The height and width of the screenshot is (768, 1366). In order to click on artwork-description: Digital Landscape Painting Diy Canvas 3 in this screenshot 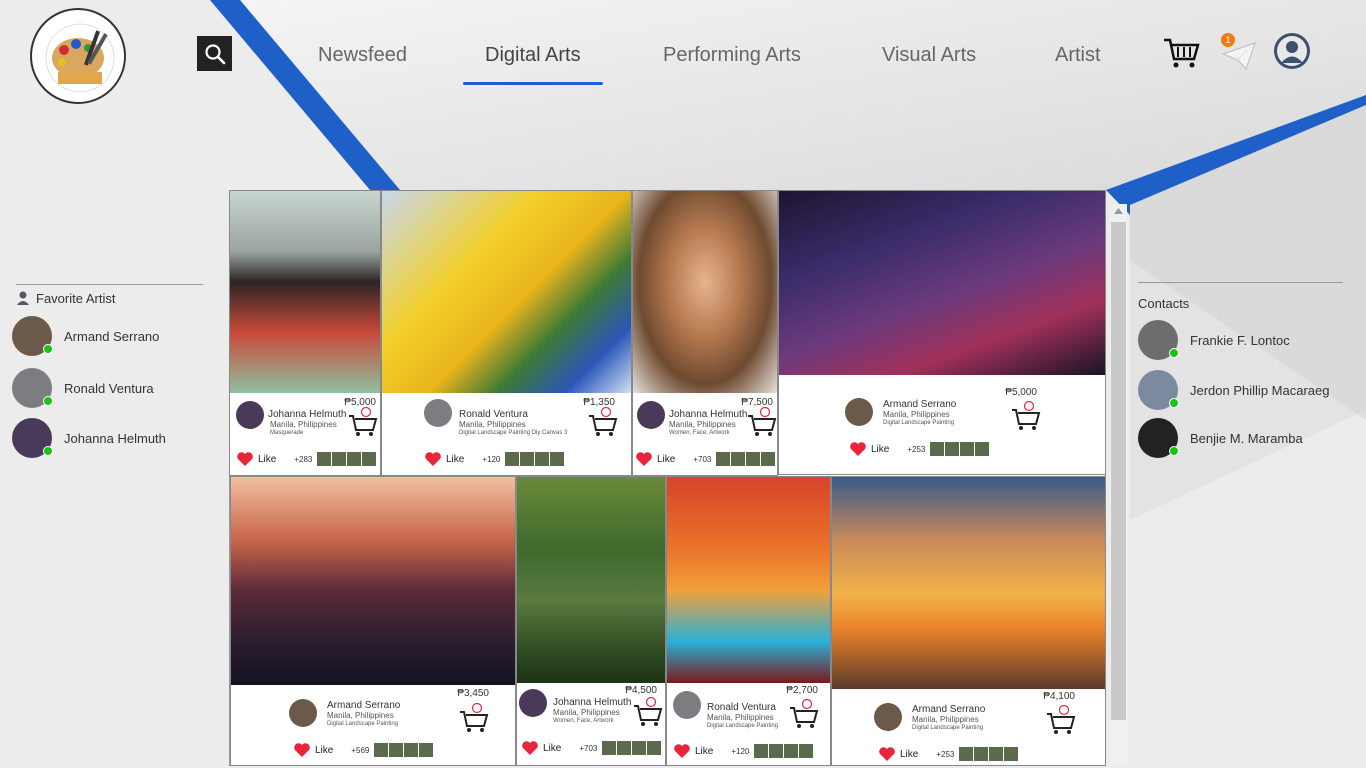, I will do `click(513, 433)`.